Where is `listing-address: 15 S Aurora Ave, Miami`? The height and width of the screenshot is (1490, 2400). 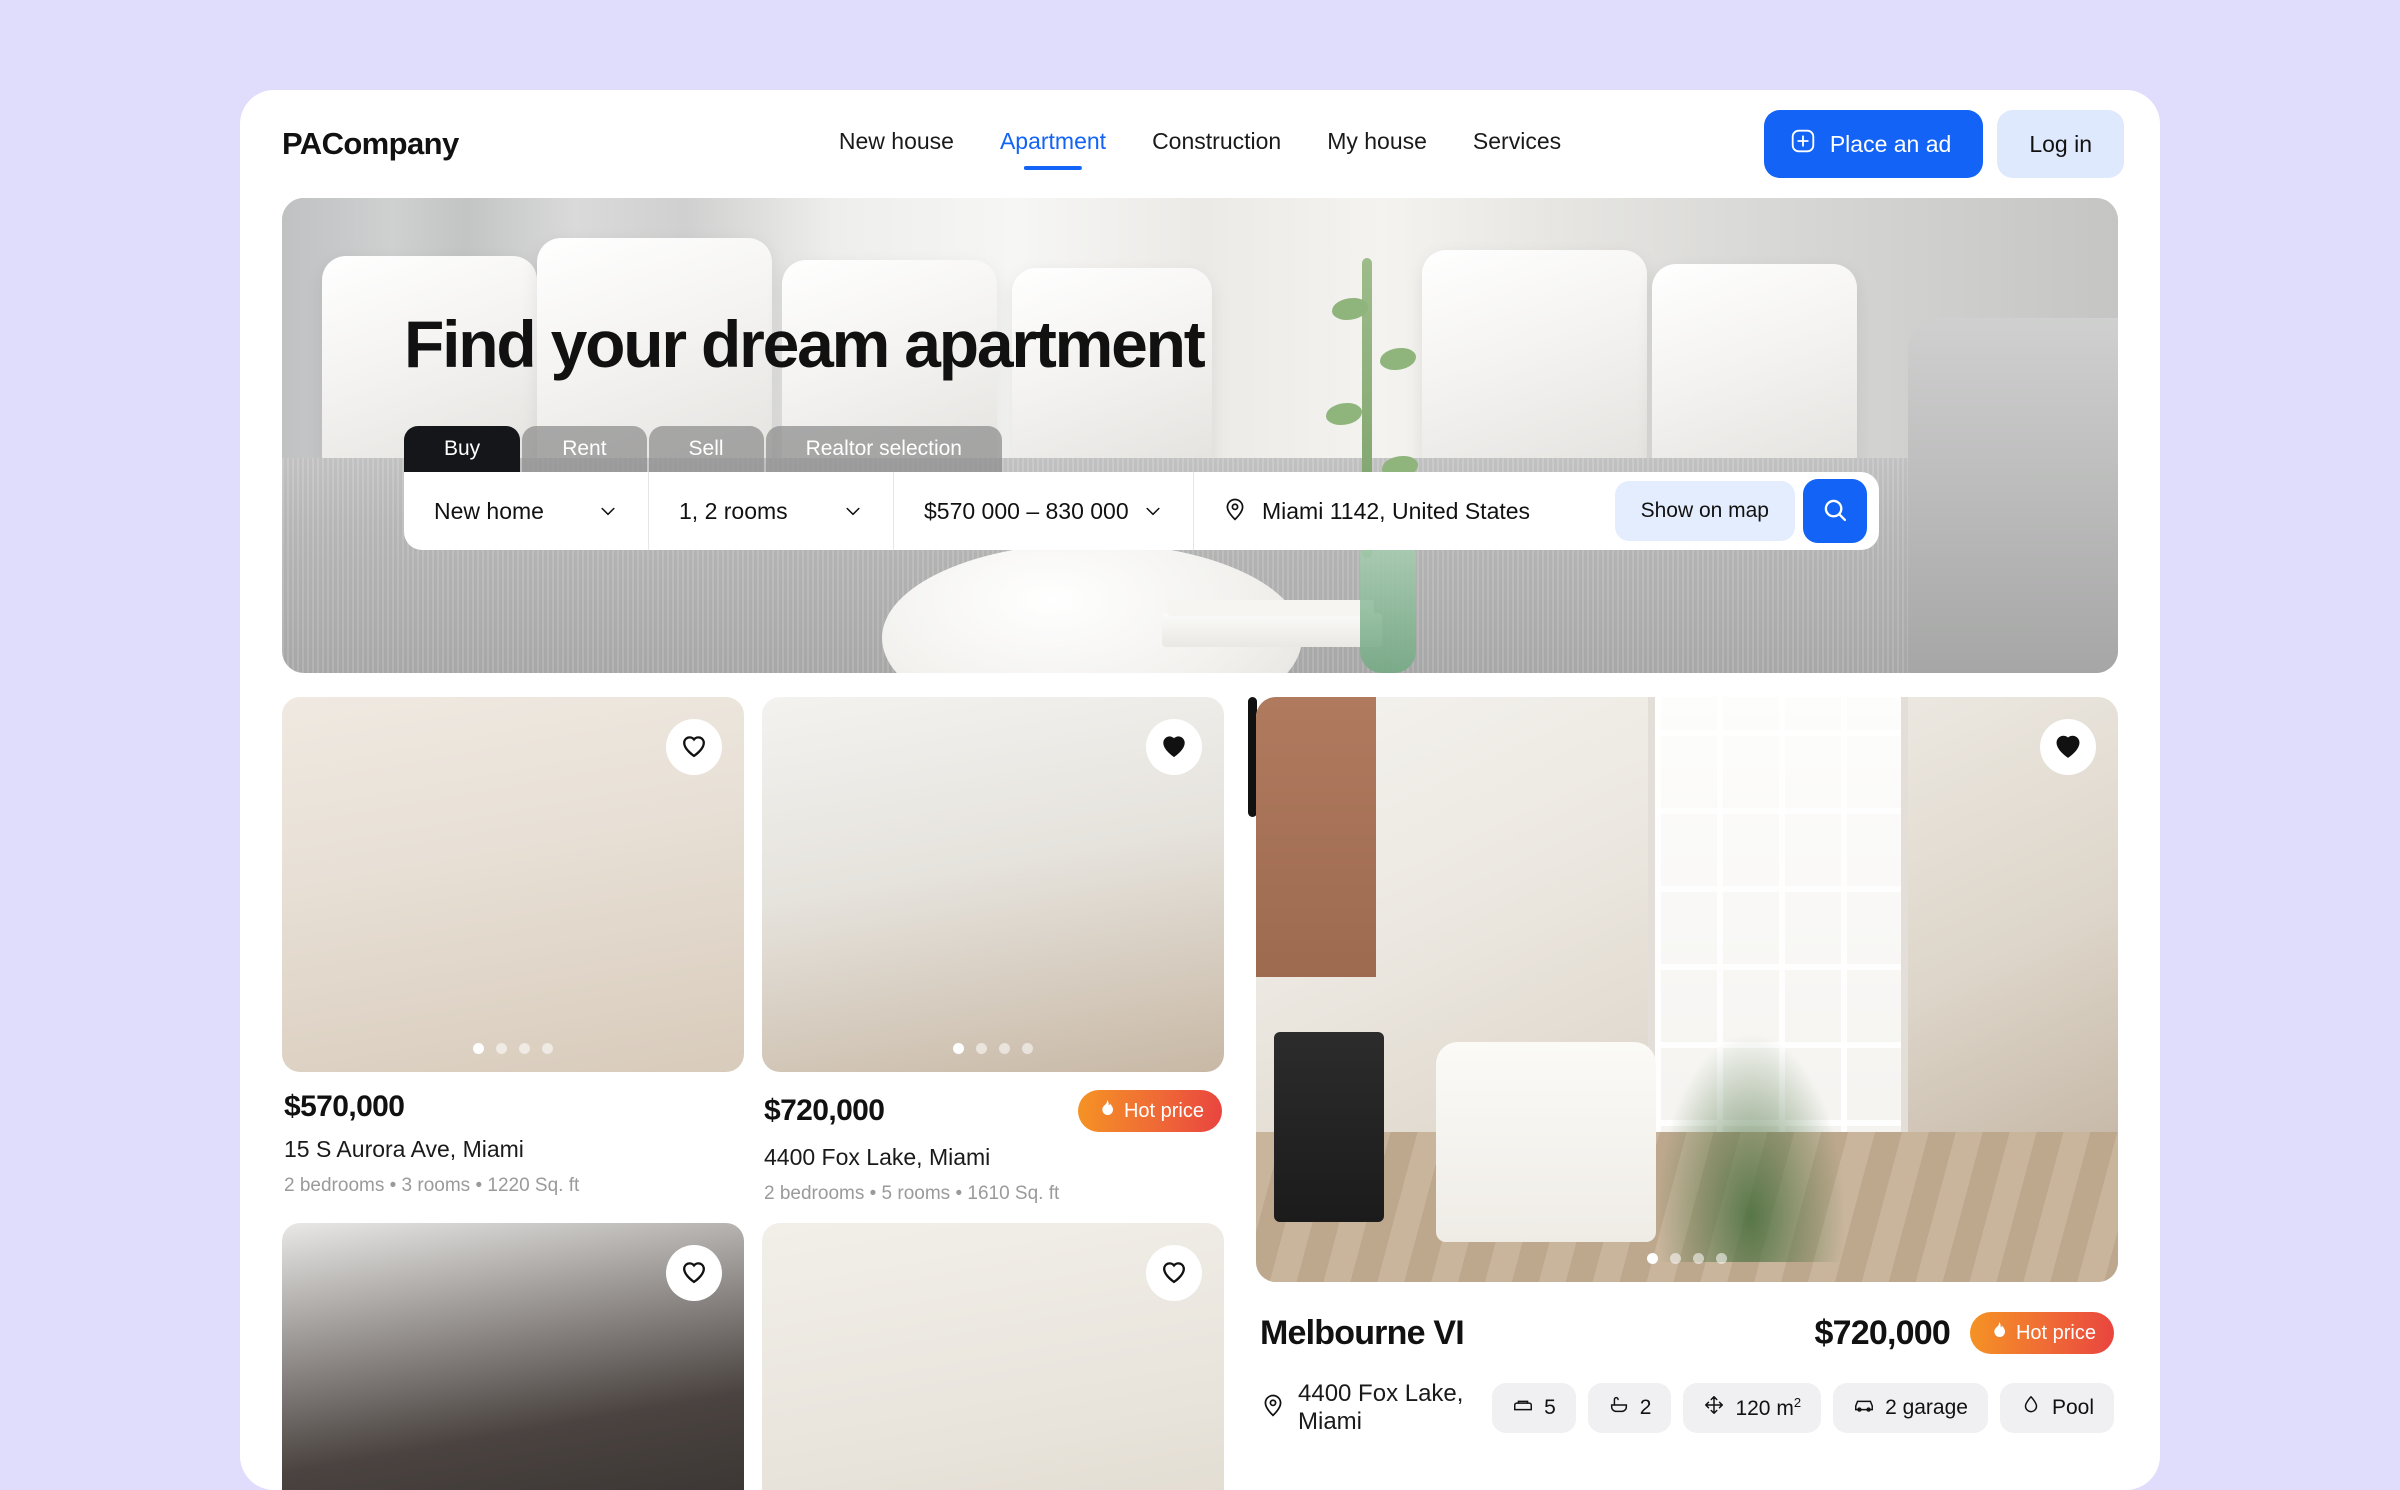 listing-address: 15 S Aurora Ave, Miami is located at coordinates (404, 1149).